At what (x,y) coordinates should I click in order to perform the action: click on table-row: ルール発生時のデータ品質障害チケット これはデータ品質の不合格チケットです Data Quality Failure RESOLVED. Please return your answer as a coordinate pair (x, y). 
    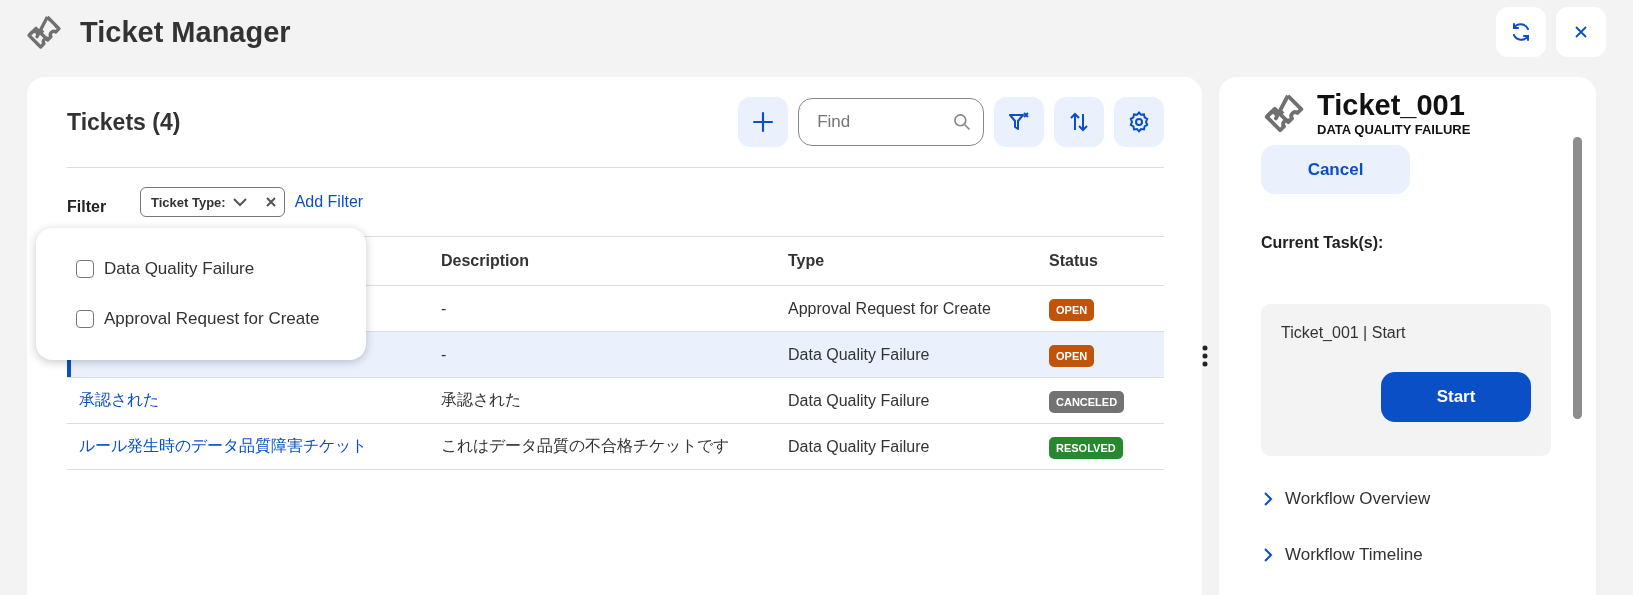
    Looking at the image, I should click on (616, 446).